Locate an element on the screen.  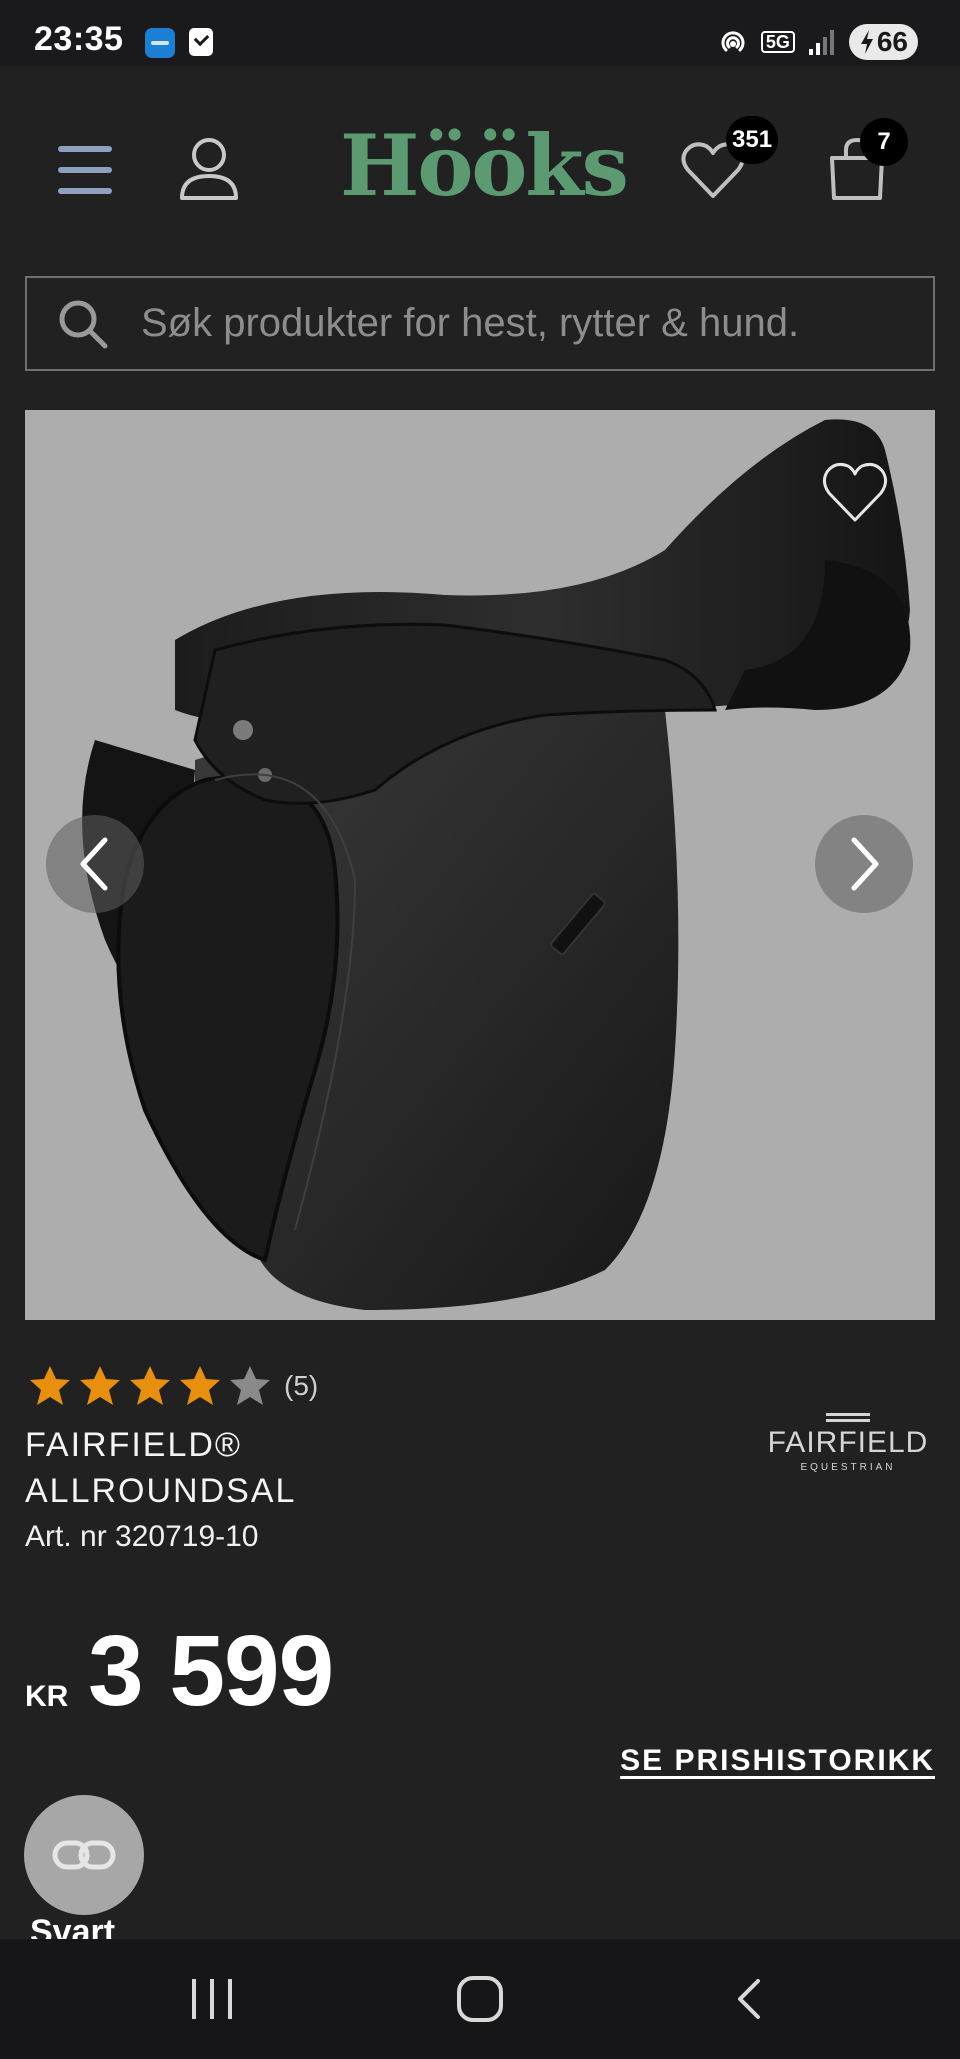
brand-logo-subtitle: EQUESTRIAN is located at coordinates (848, 1467).